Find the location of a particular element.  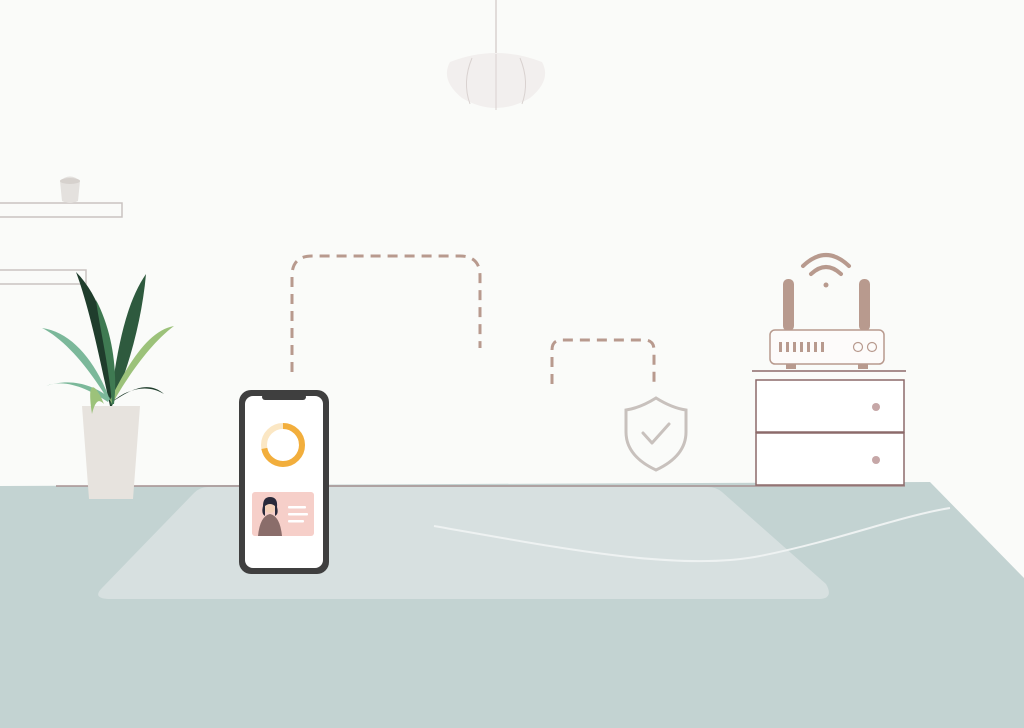

side-cabinet is located at coordinates (829, 428).